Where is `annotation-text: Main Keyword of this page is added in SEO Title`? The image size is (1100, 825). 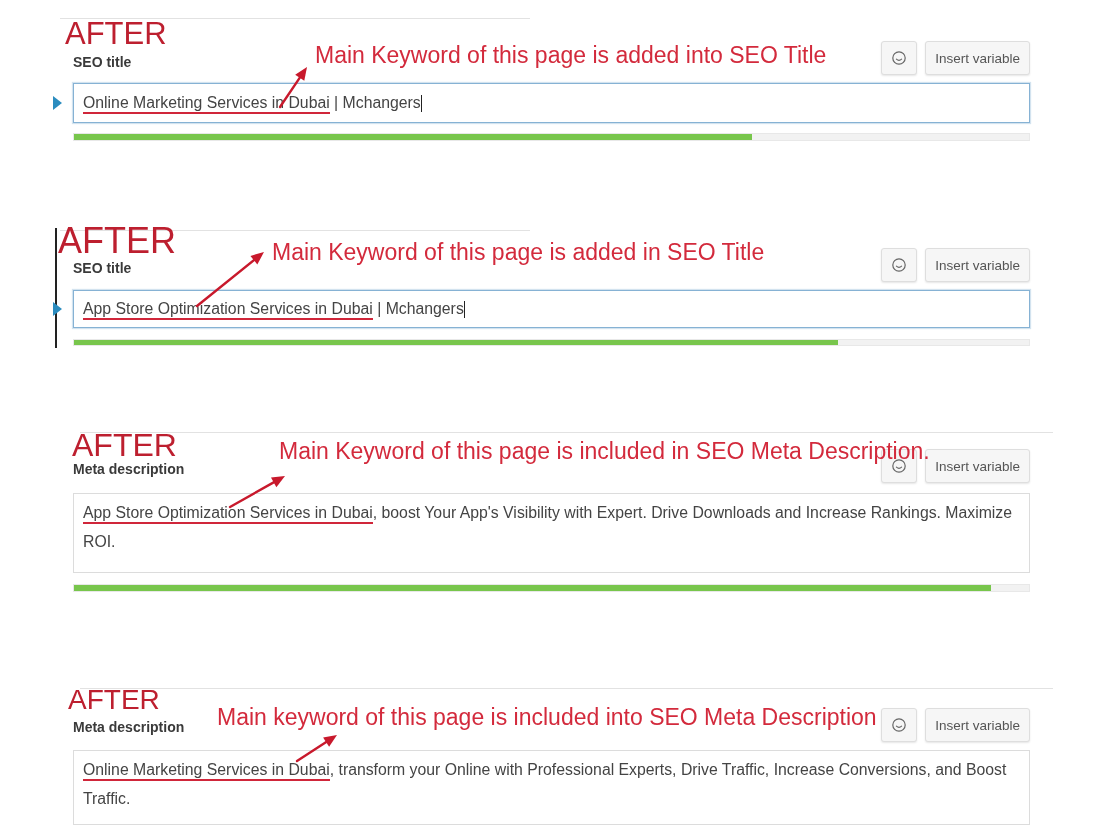 annotation-text: Main Keyword of this page is added in SEO Title is located at coordinates (518, 252).